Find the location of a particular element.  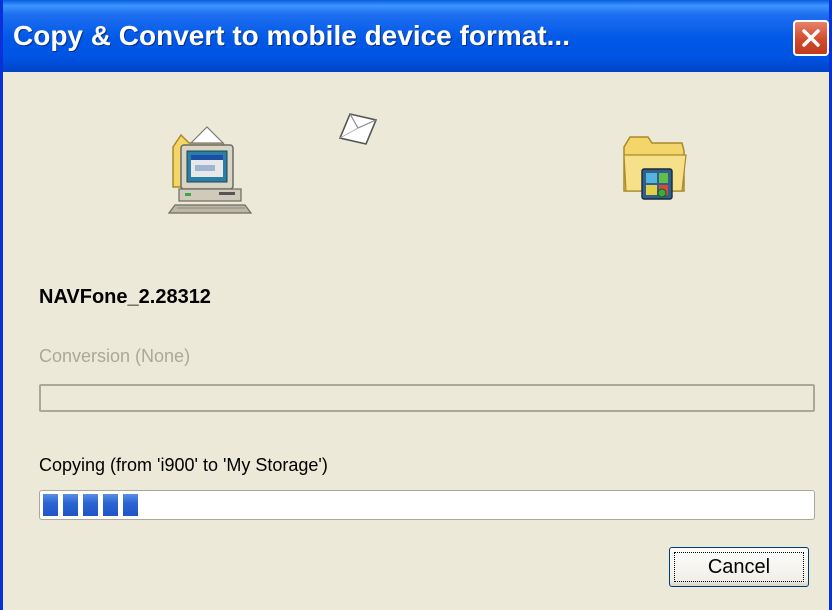

flying-document-icon is located at coordinates (359, 130).